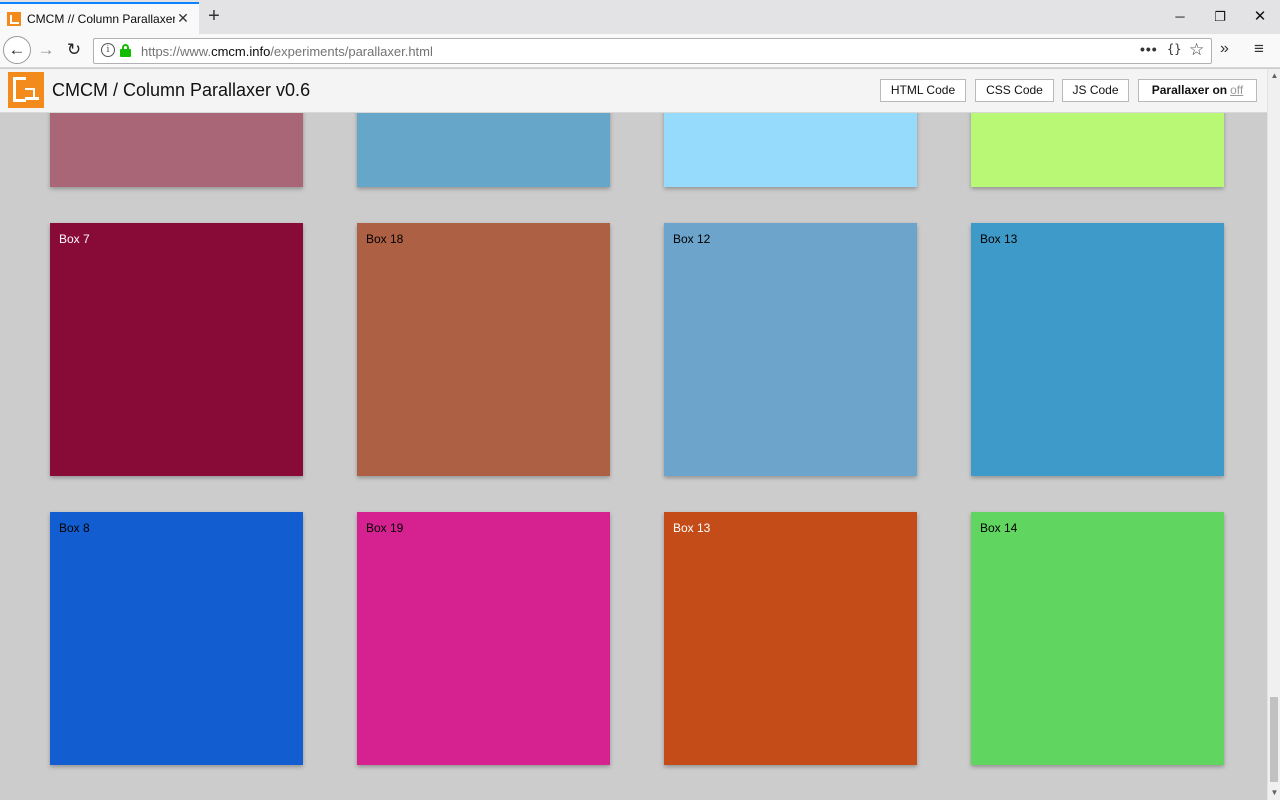 The image size is (1280, 800). I want to click on window-minimize-button: ─, so click(1180, 17).